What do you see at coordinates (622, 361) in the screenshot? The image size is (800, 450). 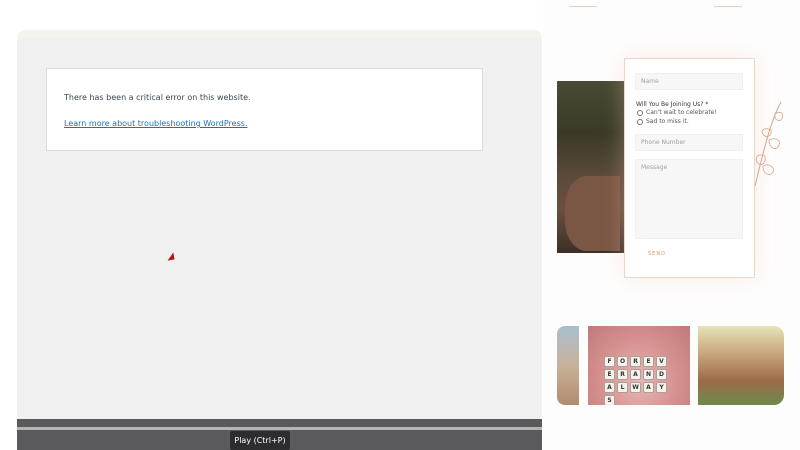 I see `letter-tile: O` at bounding box center [622, 361].